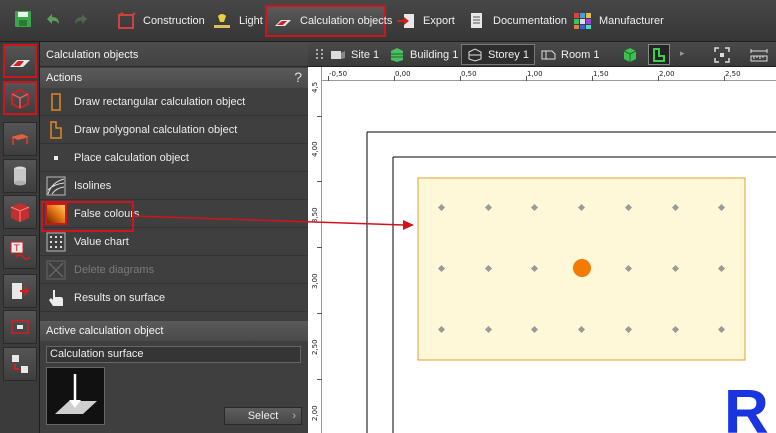  I want to click on construction-button: Construction, so click(160, 21).